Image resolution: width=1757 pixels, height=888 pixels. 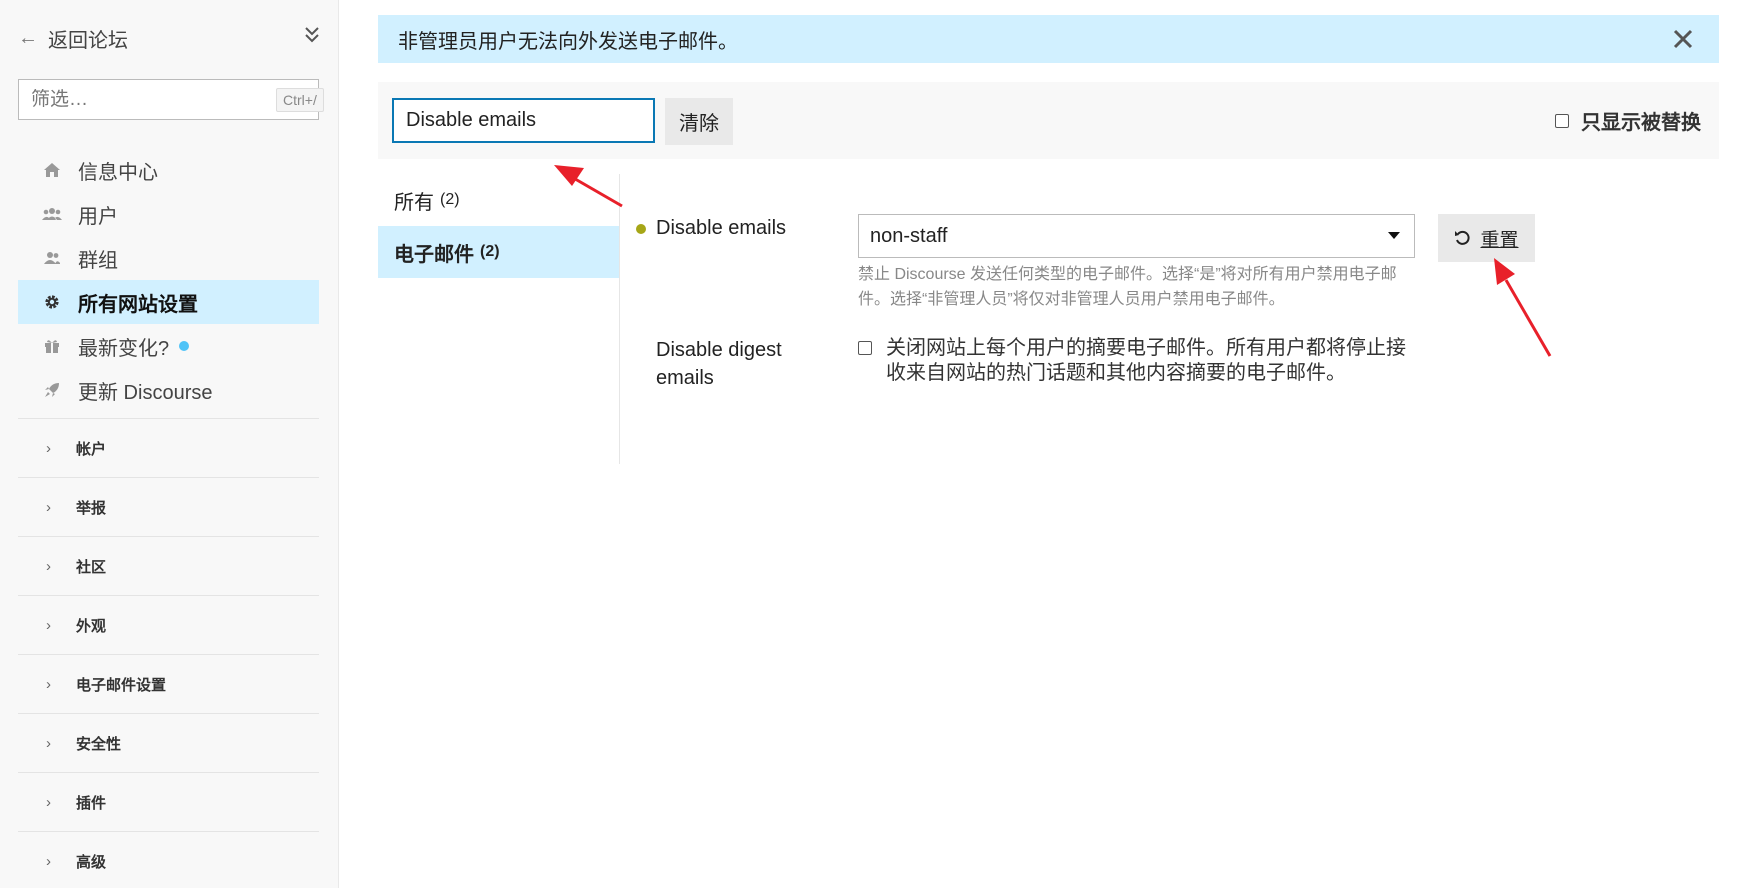 I want to click on sidebar-section-account: › 帐户, so click(x=168, y=448).